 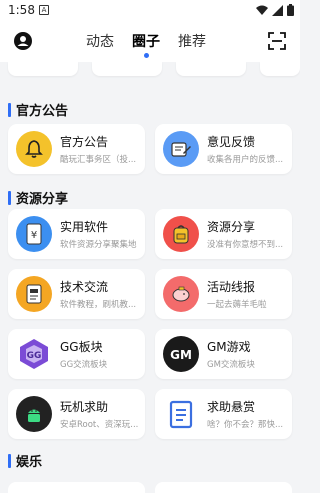 I want to click on gg-logo-icon: GG, so click(x=34, y=354).